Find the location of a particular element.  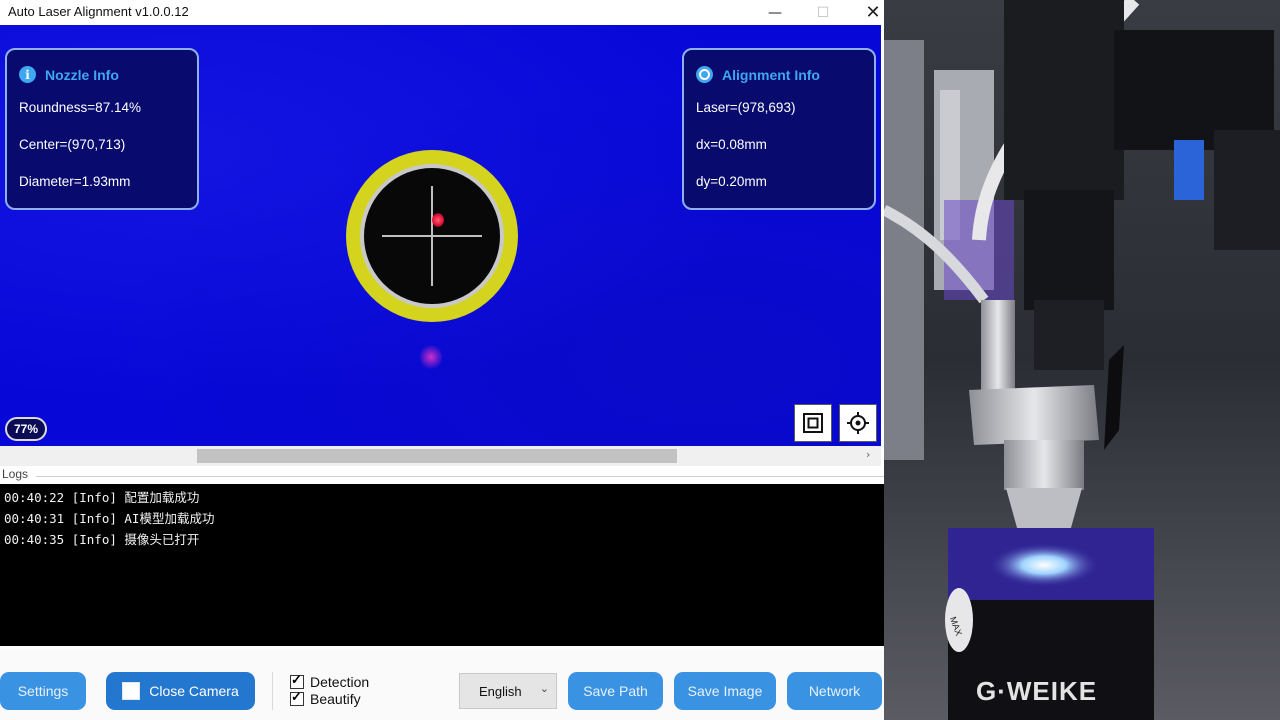

camera-state-box is located at coordinates (131, 691).